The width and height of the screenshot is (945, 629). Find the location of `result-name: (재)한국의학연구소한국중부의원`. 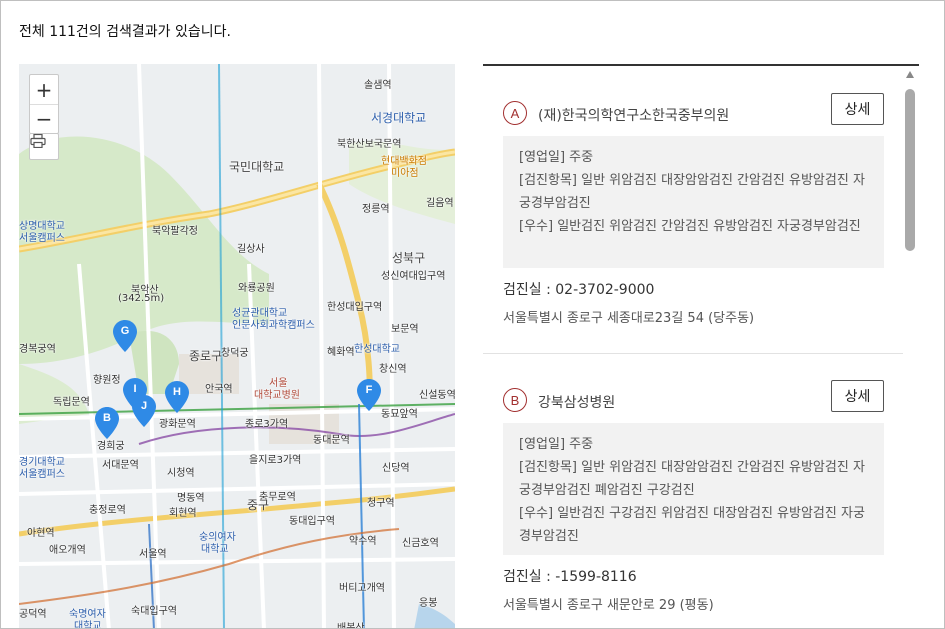

result-name: (재)한국의학연구소한국중부의원 is located at coordinates (633, 115).